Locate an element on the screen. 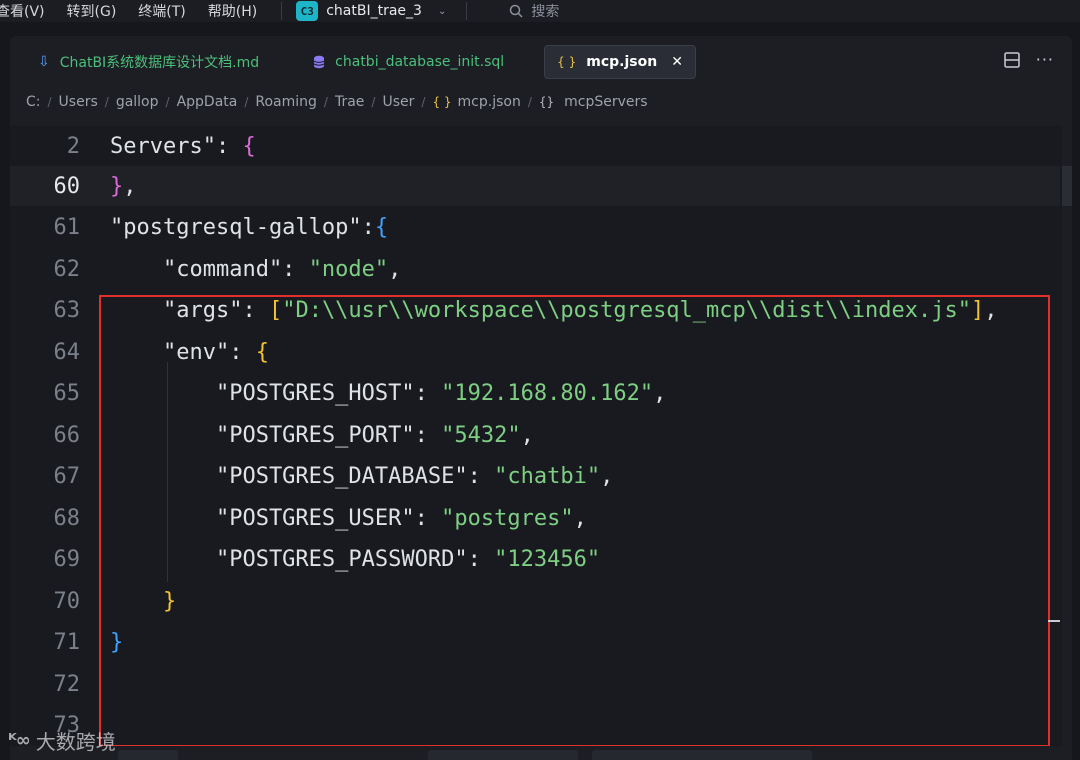  line-number: 68 is located at coordinates (67, 518).